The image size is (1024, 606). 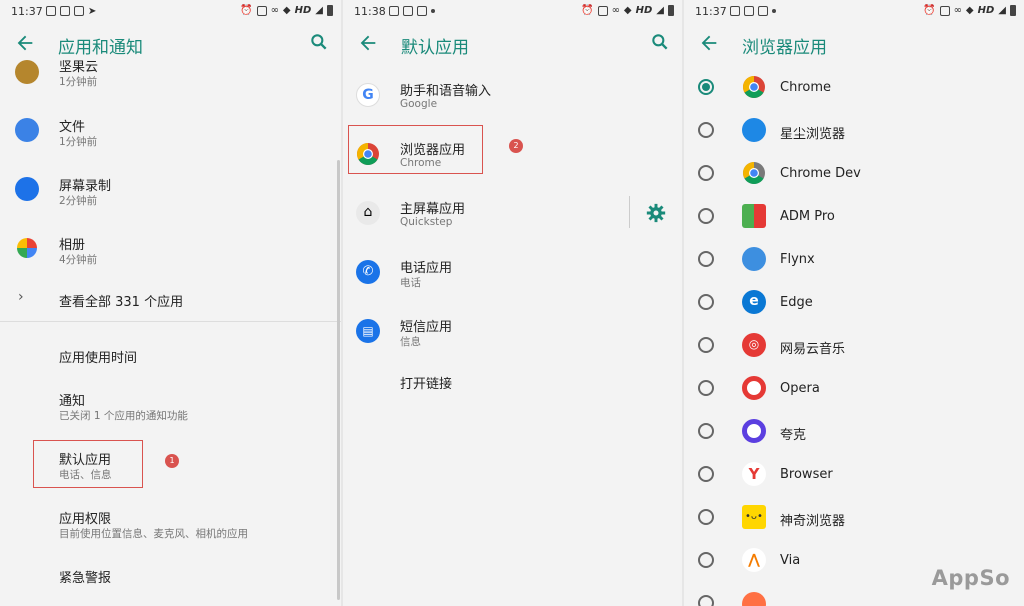 What do you see at coordinates (854, 431) in the screenshot?
I see `browser-option: 夸克` at bounding box center [854, 431].